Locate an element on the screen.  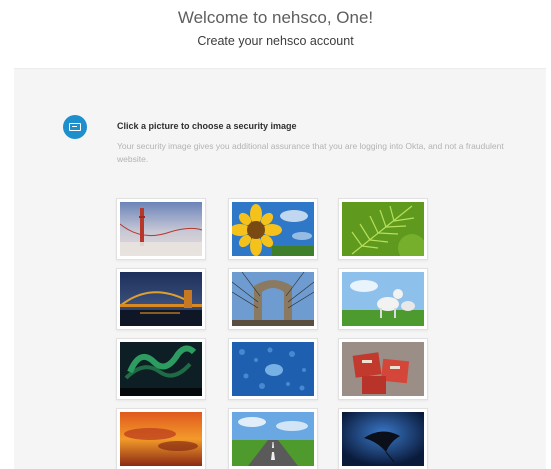
security-image-stingray is located at coordinates (383, 438).